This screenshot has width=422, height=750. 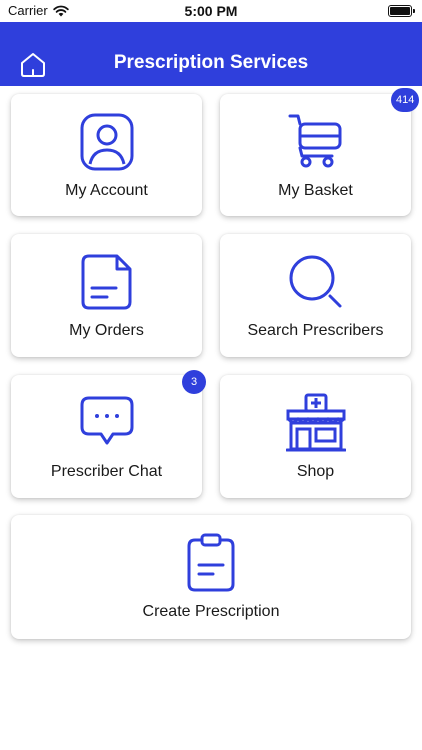 What do you see at coordinates (194, 382) in the screenshot?
I see `chat-count-badge: 3` at bounding box center [194, 382].